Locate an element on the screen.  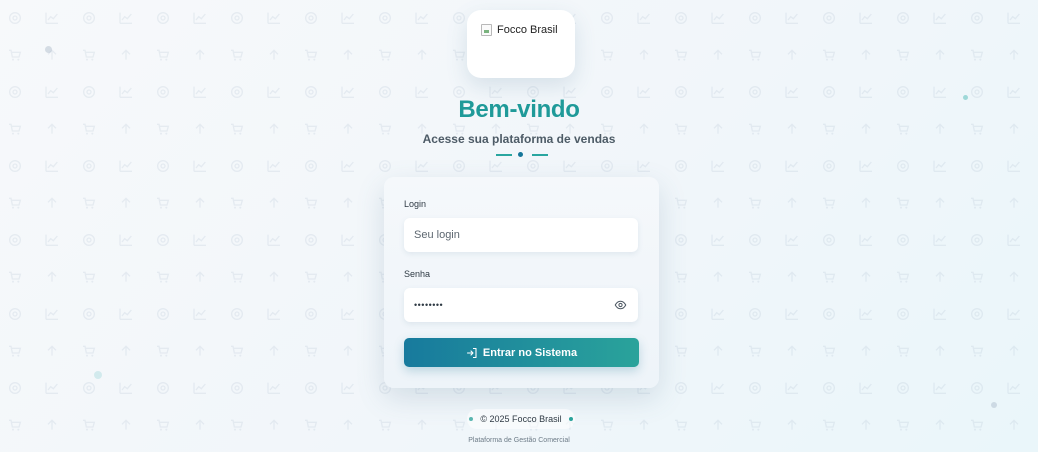
submit-button: Entrar no Sistema is located at coordinates (521, 352).